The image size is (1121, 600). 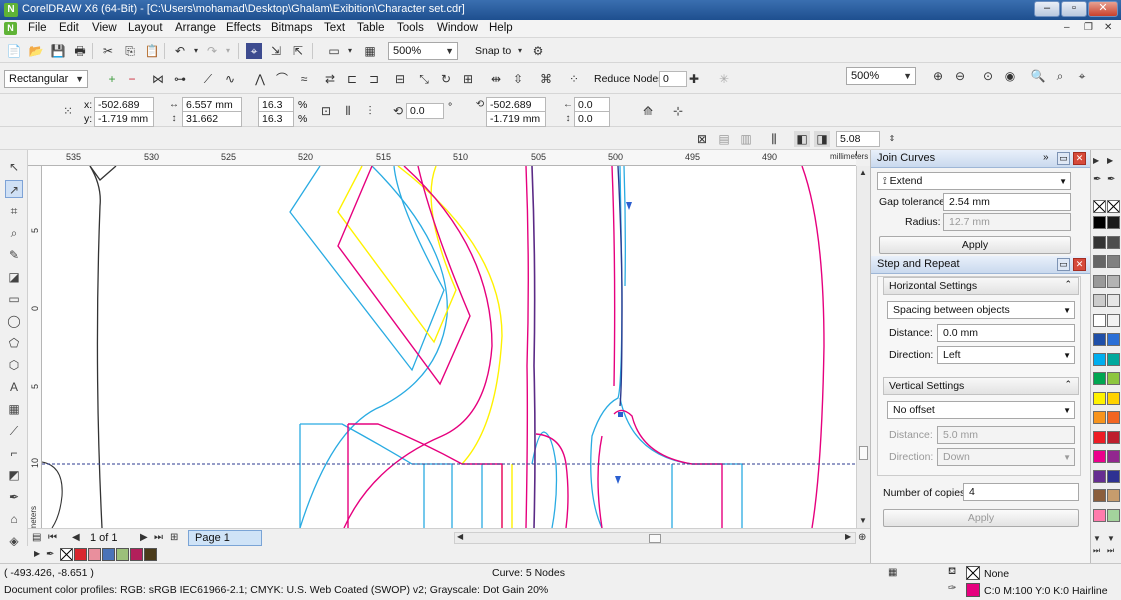 What do you see at coordinates (370, 51) in the screenshot?
I see `welcome-screen-icon: ▦` at bounding box center [370, 51].